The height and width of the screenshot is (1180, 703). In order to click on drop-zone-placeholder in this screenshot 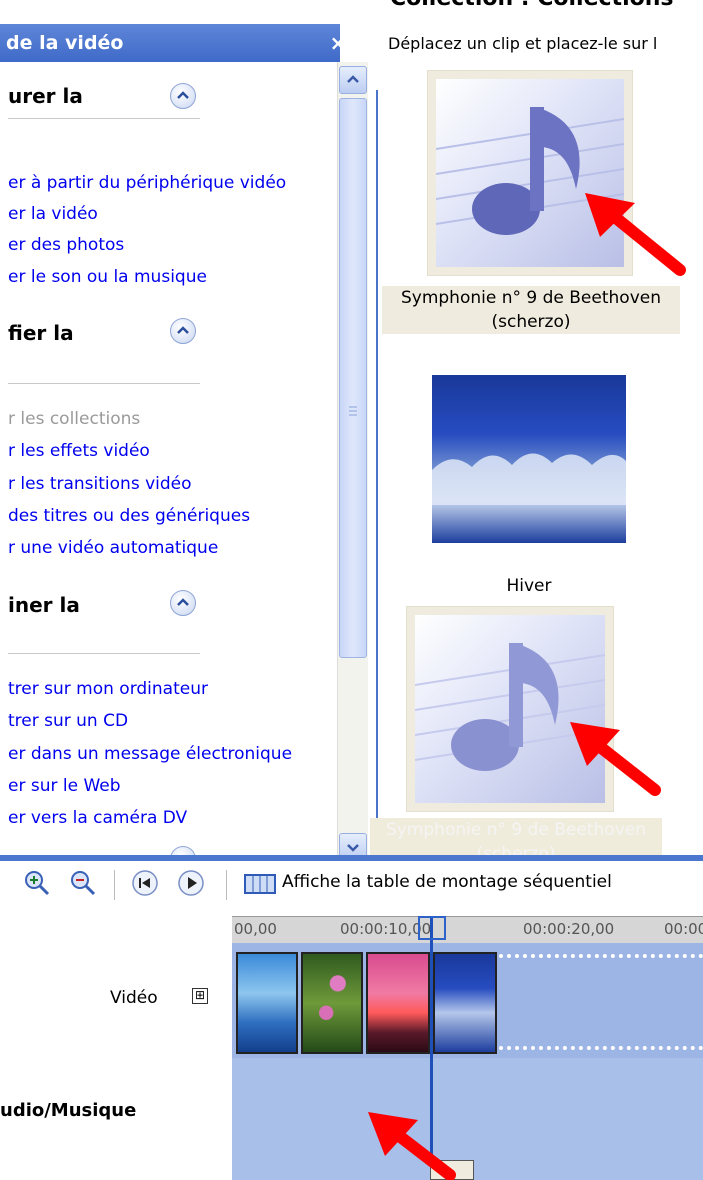, I will do `click(601, 1002)`.